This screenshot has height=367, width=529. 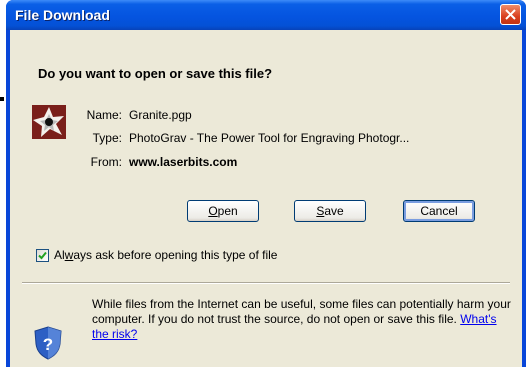 What do you see at coordinates (266, 283) in the screenshot?
I see `separator` at bounding box center [266, 283].